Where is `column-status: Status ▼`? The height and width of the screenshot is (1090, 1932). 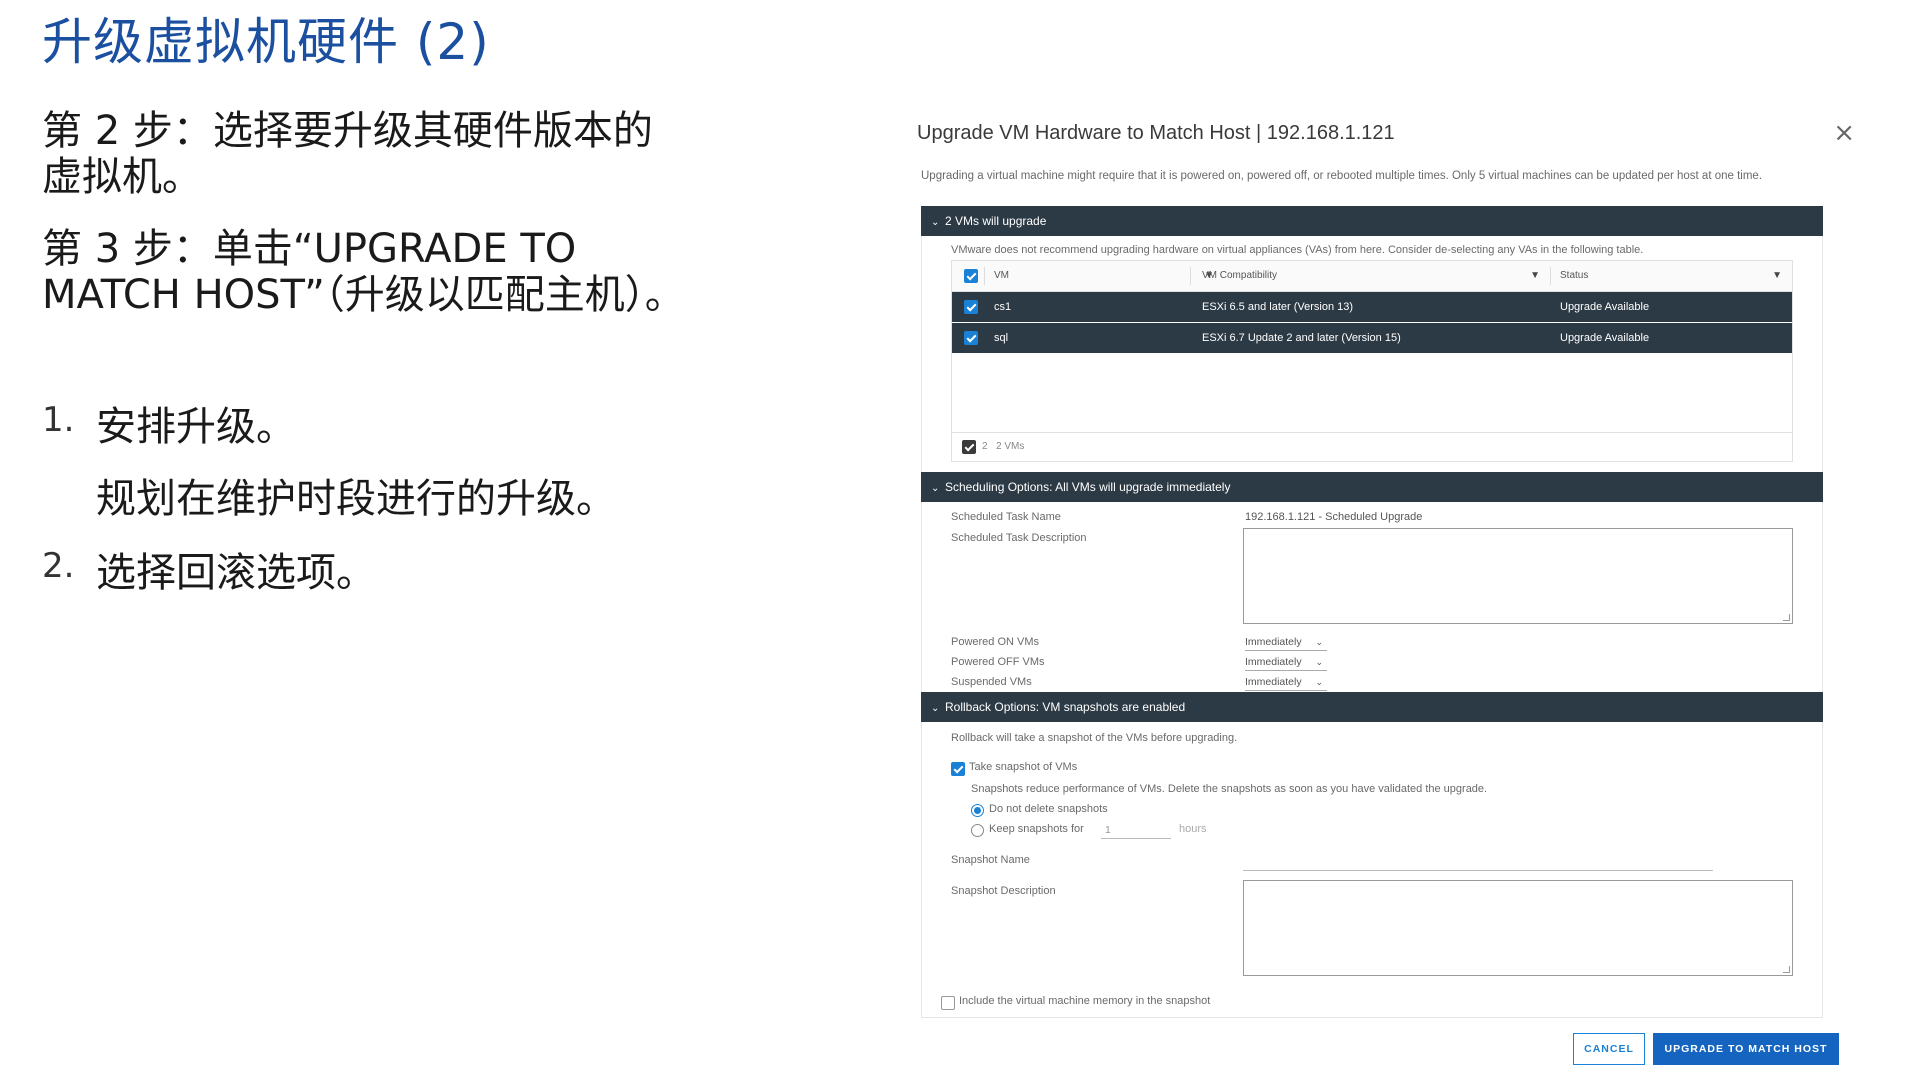
column-status: Status ▼ is located at coordinates (1676, 276).